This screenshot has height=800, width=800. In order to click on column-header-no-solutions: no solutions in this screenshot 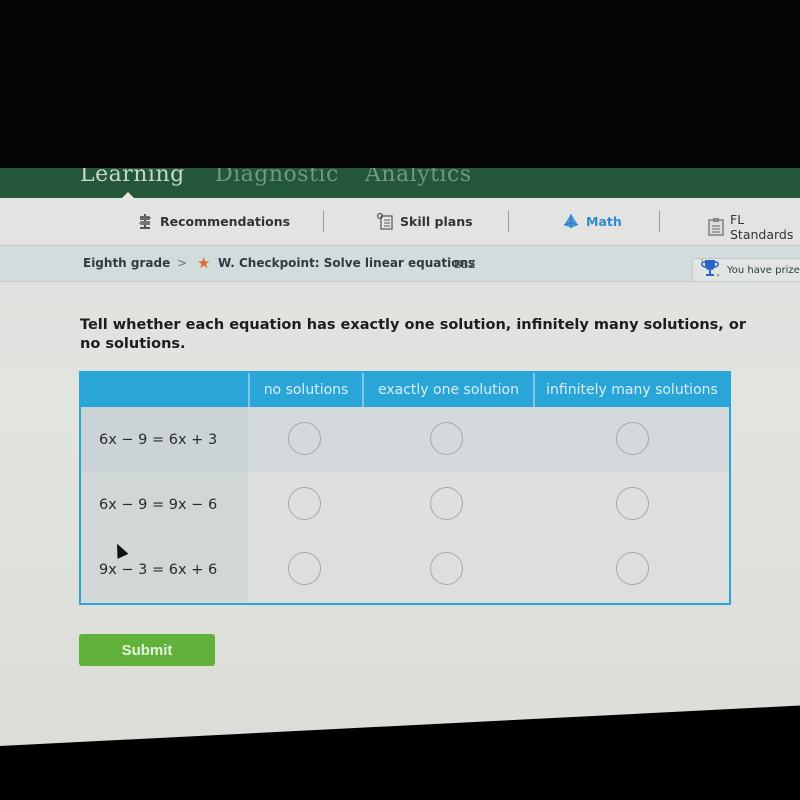, I will do `click(305, 390)`.